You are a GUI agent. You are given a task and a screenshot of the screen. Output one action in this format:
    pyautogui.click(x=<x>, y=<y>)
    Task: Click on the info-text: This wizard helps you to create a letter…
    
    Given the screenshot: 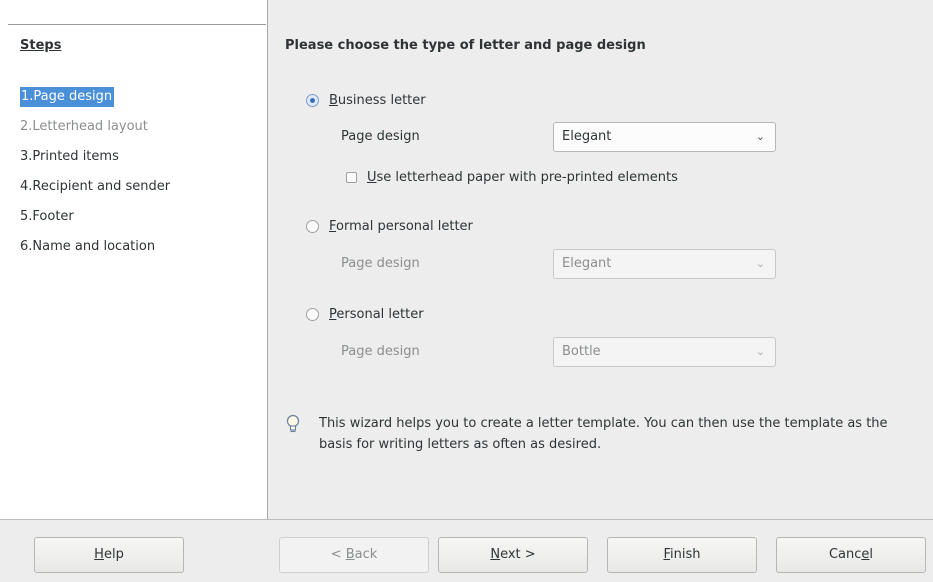 What is the action you would take?
    pyautogui.click(x=603, y=434)
    